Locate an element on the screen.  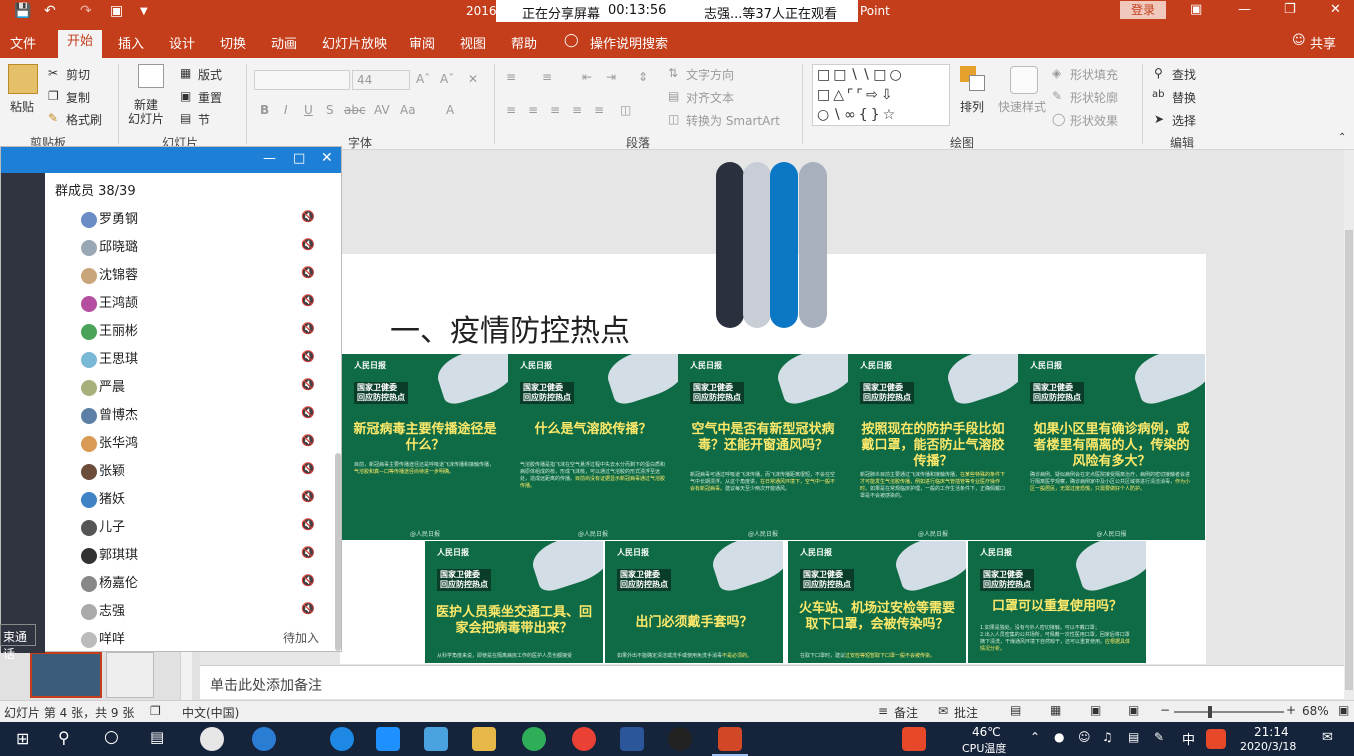
arrange-icon is located at coordinates (973, 79).